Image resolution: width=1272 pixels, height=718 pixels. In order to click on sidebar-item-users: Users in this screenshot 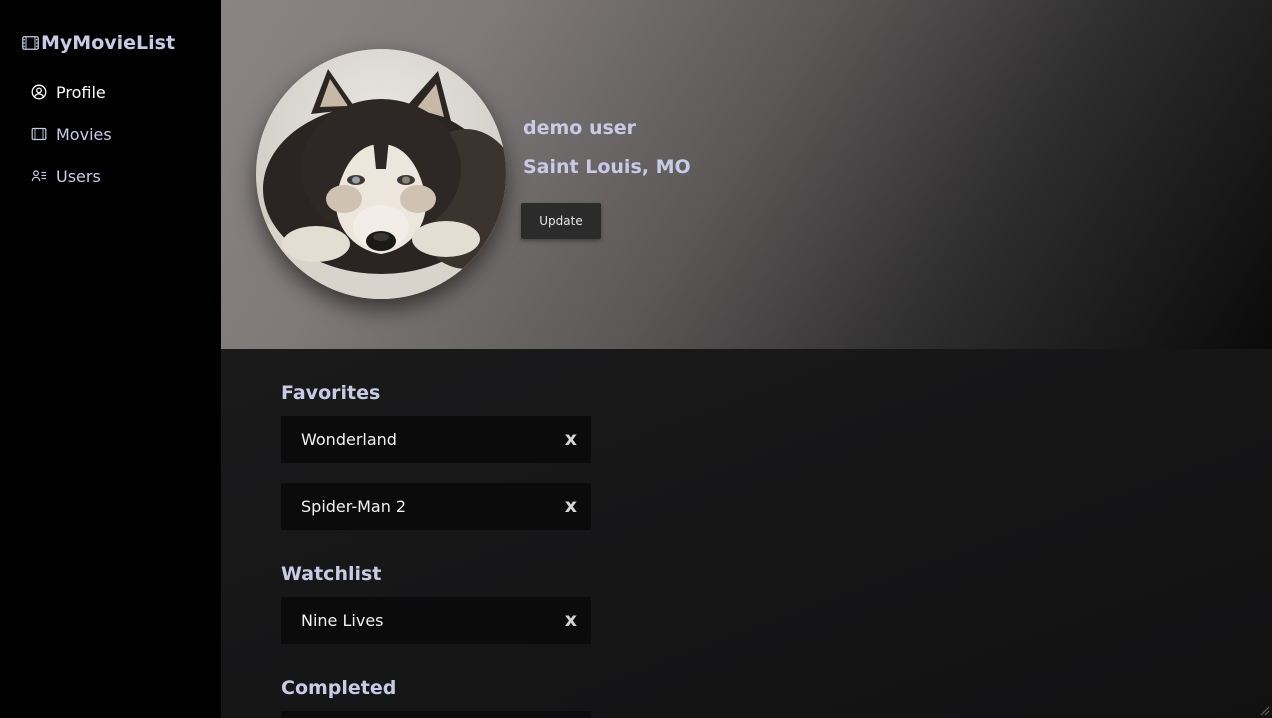, I will do `click(66, 176)`.